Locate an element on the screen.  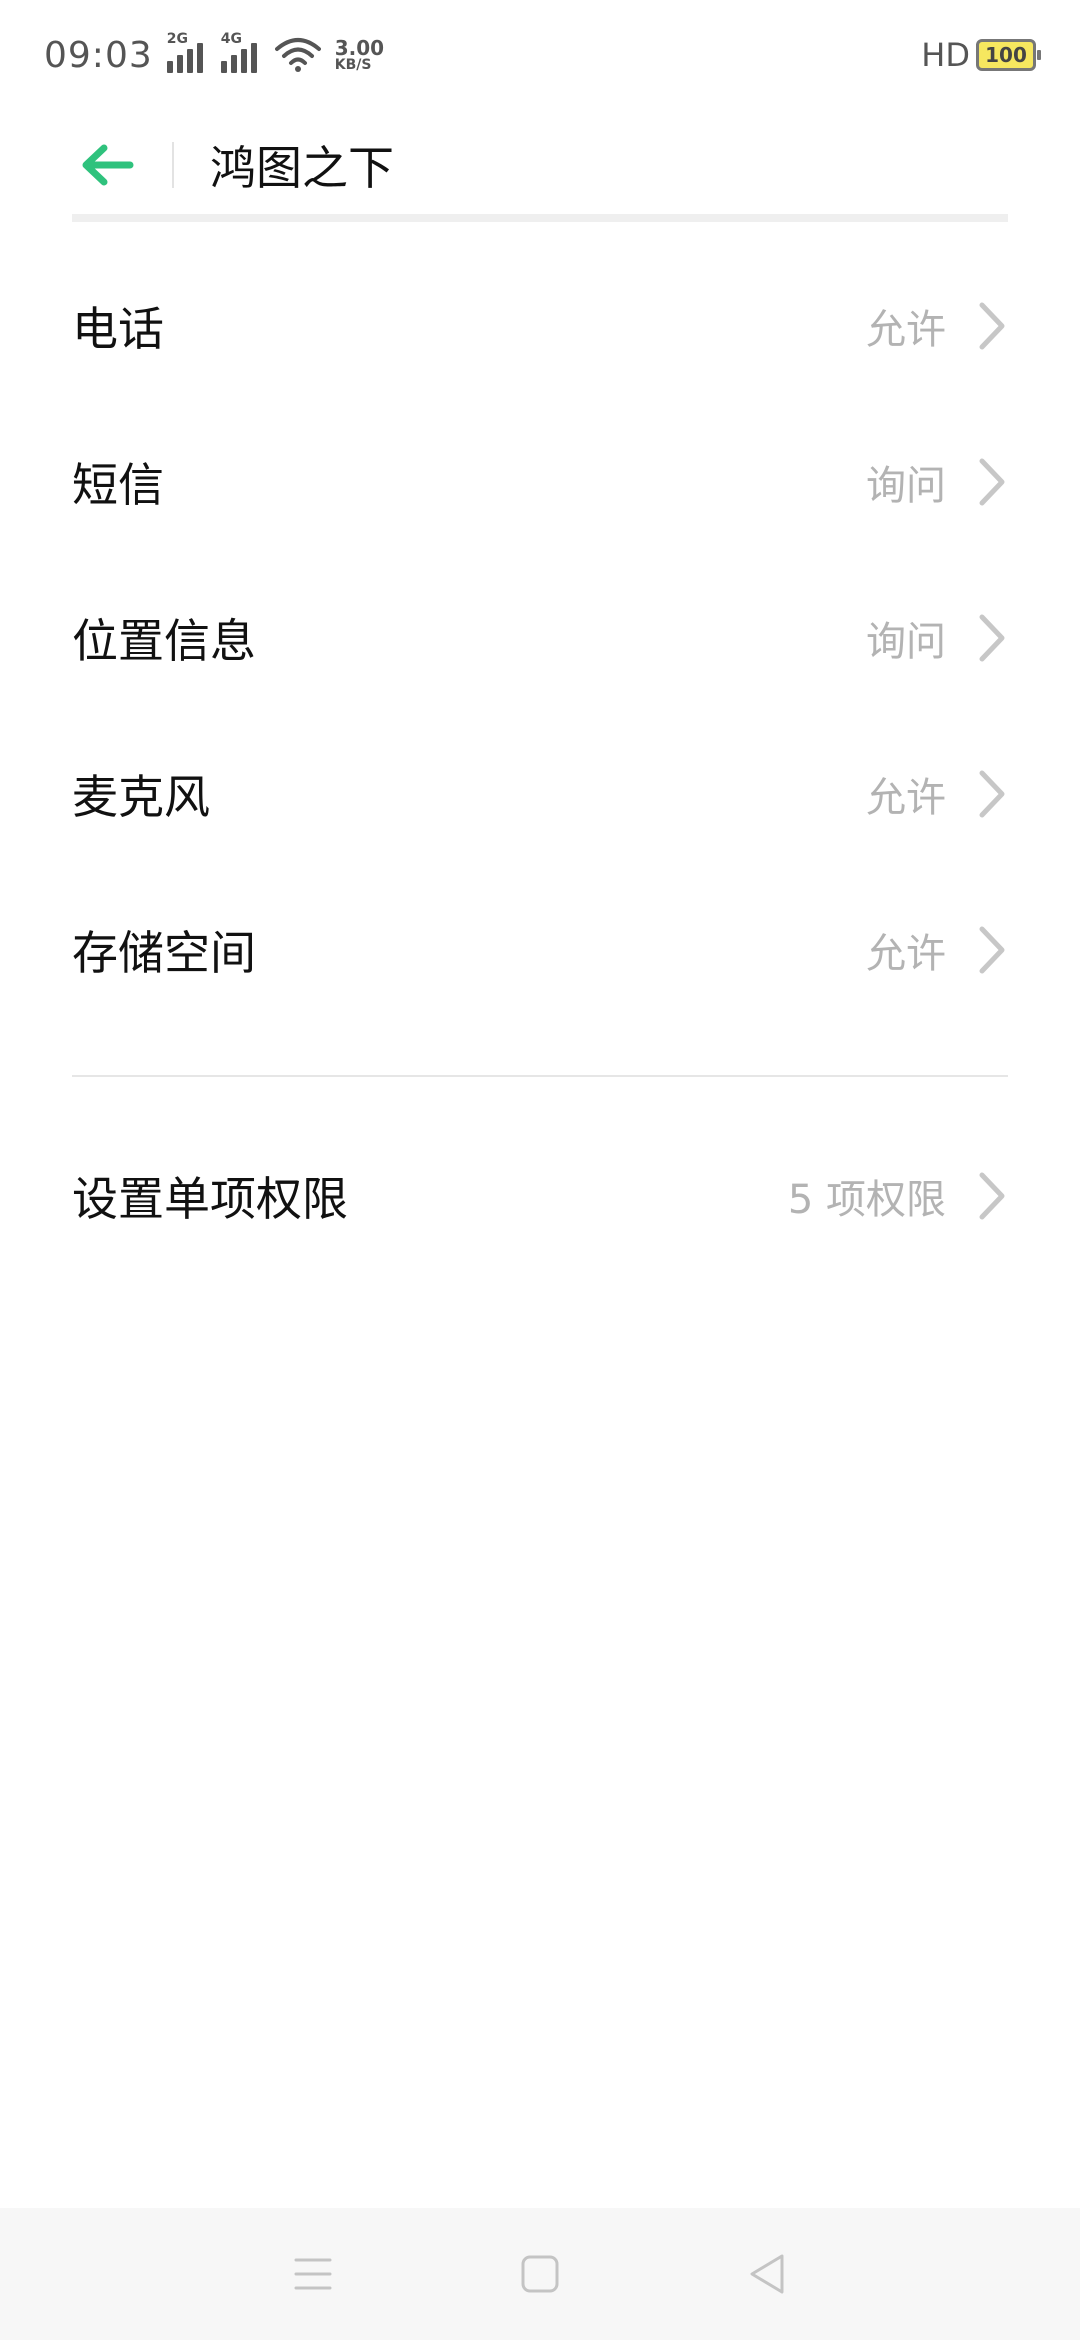
home-button is located at coordinates (540, 2274).